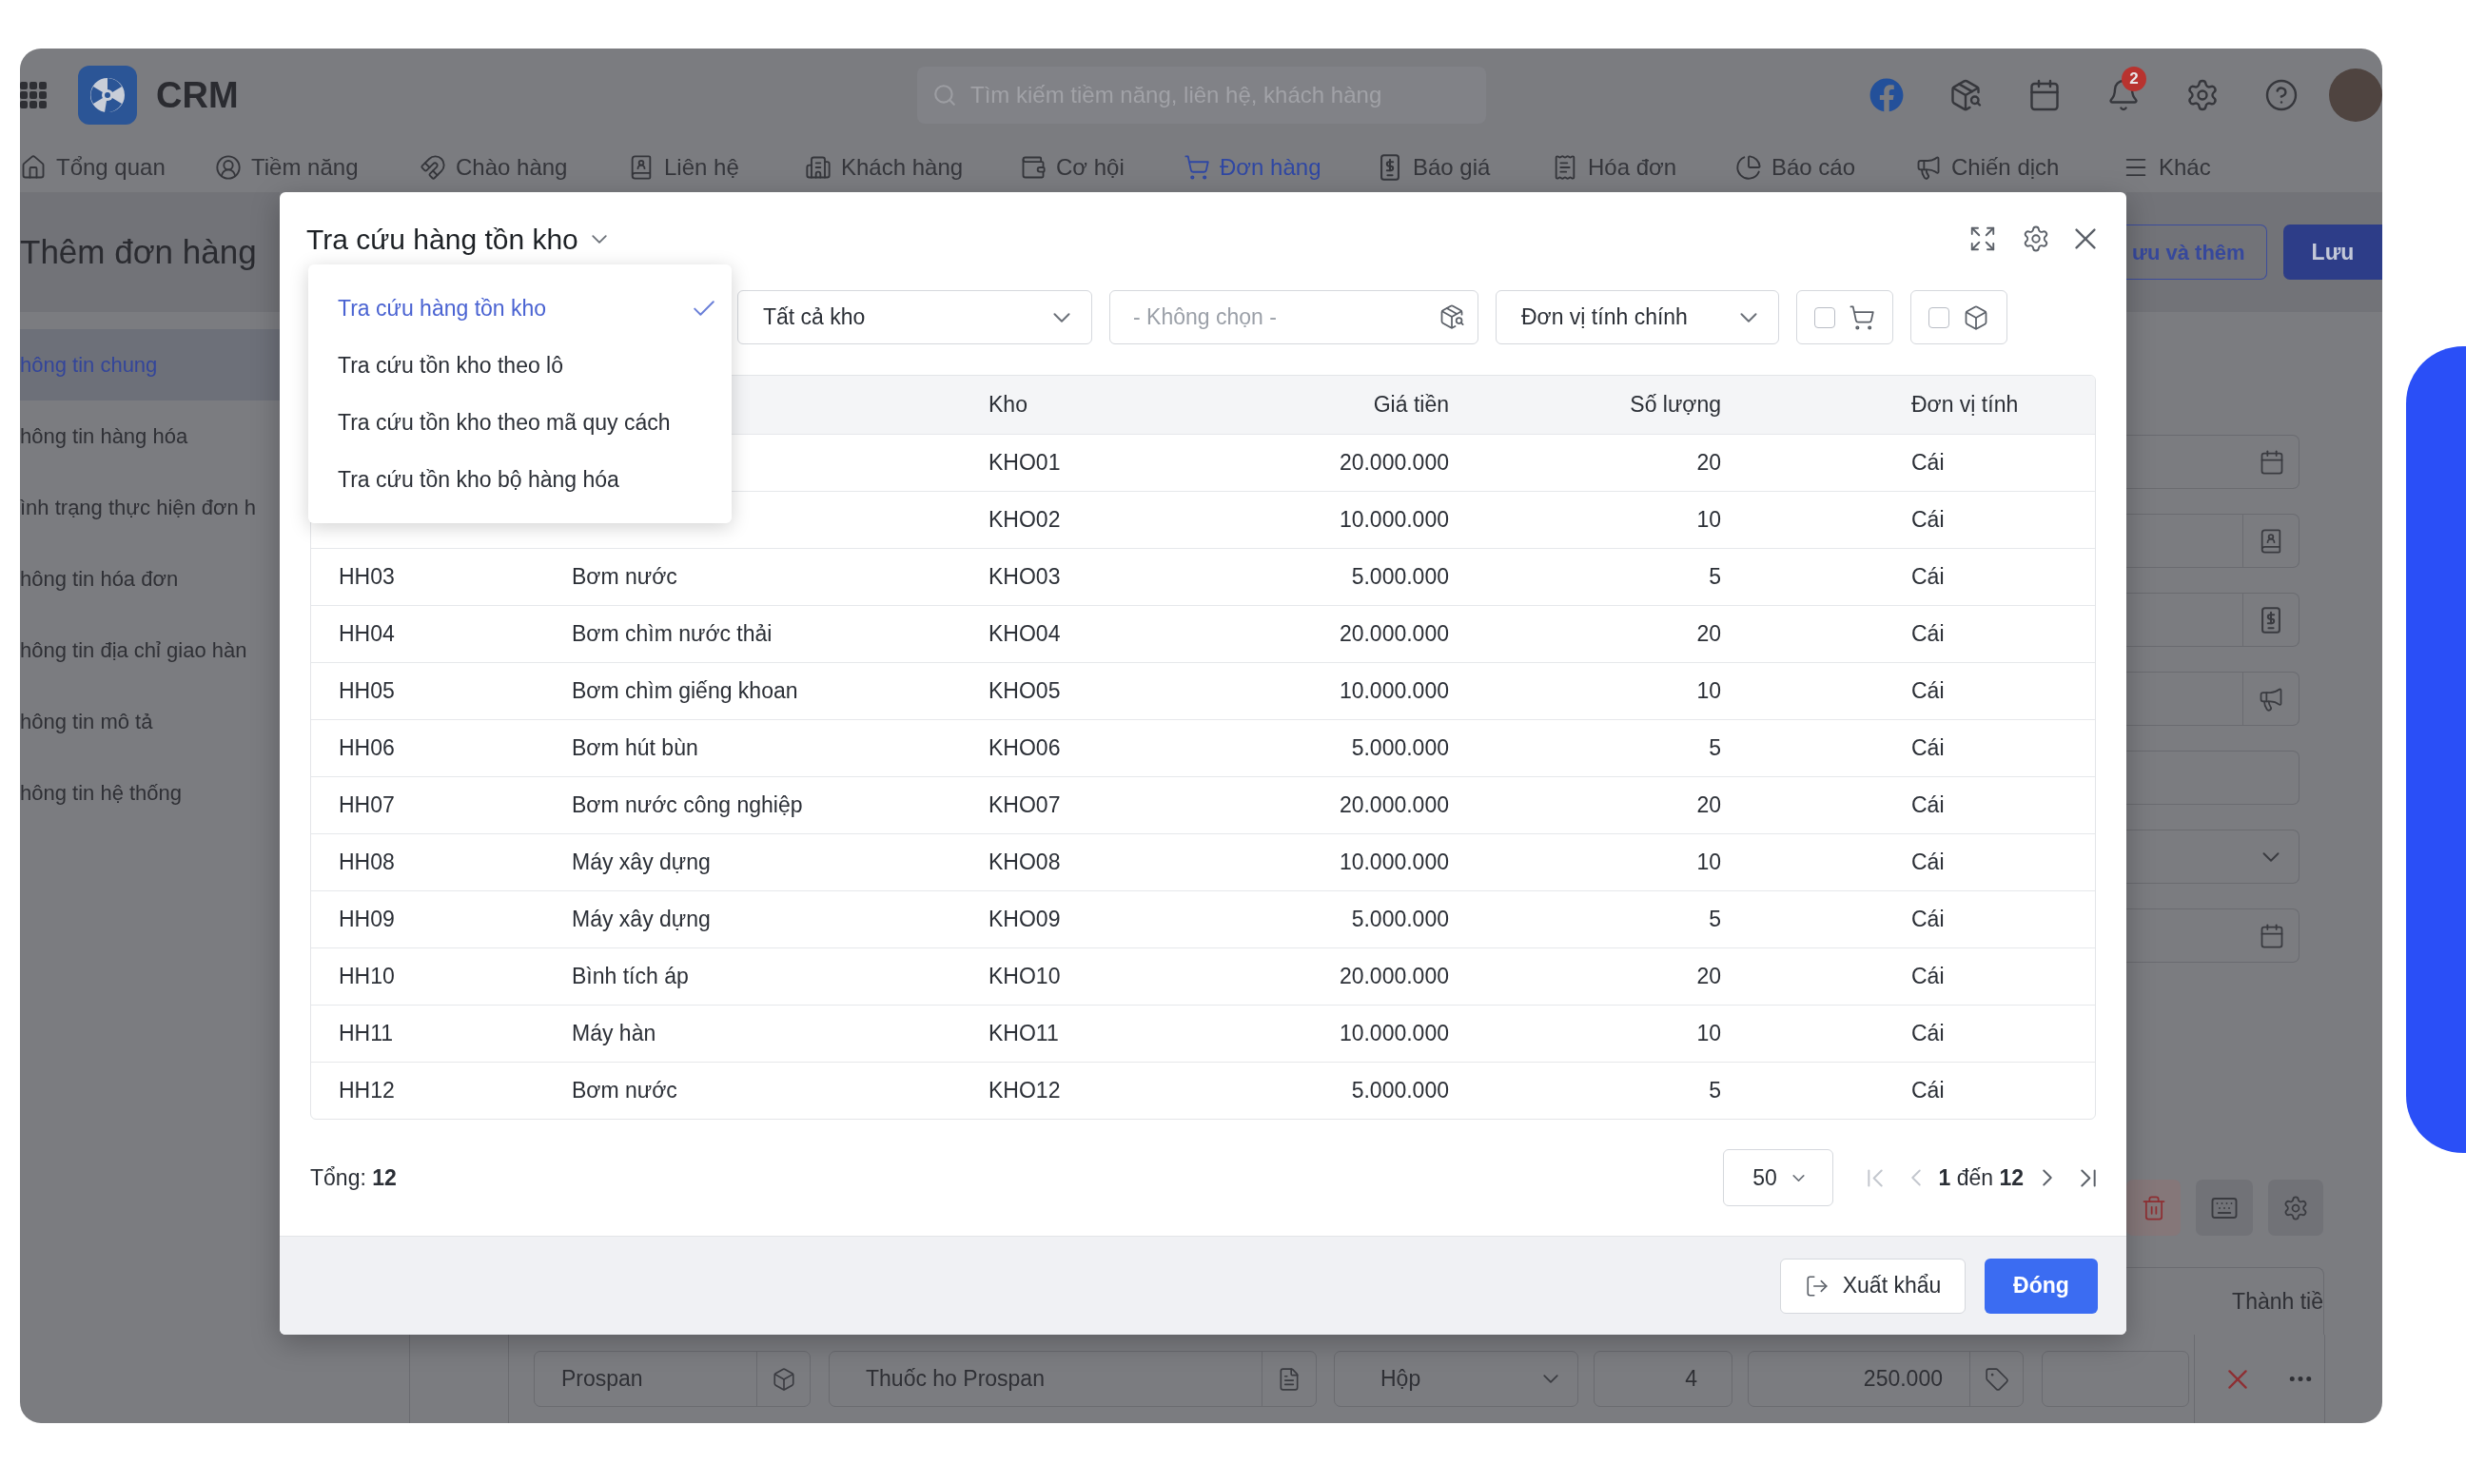 The image size is (2466, 1484). What do you see at coordinates (520, 479) in the screenshot?
I see `menu-item: Tra cứu tồn kho bộ hàng hóa` at bounding box center [520, 479].